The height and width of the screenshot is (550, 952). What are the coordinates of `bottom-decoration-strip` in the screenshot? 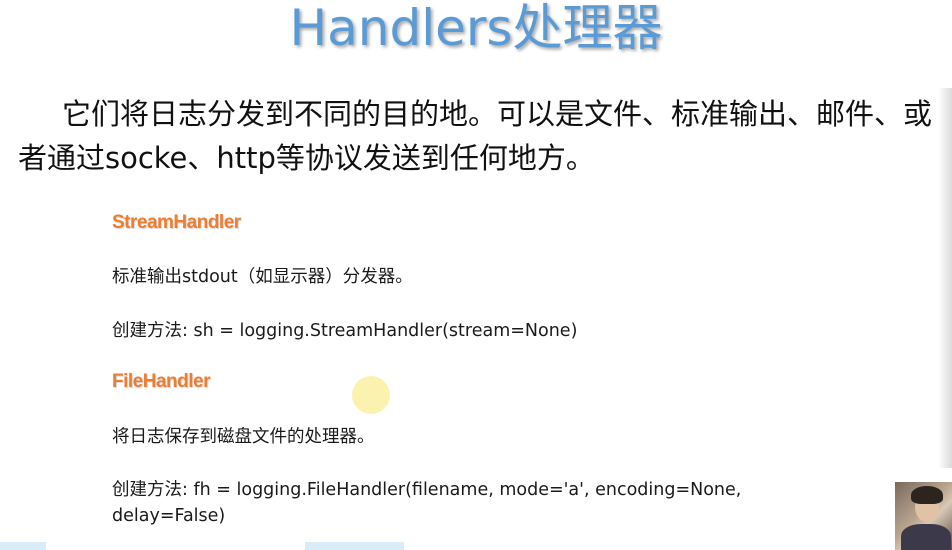 It's located at (476, 546).